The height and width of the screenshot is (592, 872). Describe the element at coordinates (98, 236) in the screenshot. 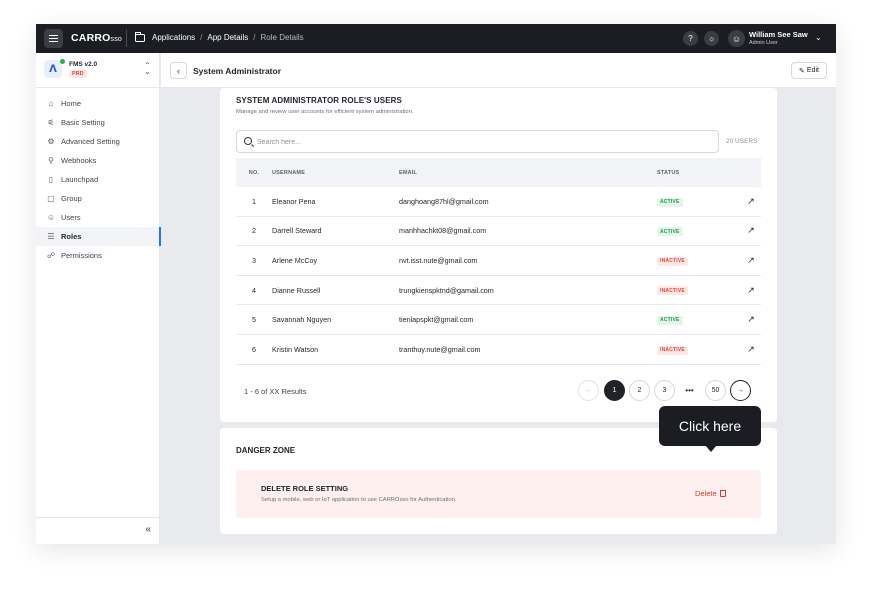

I see `sidebar-item-roles: ☰ Roles` at that location.